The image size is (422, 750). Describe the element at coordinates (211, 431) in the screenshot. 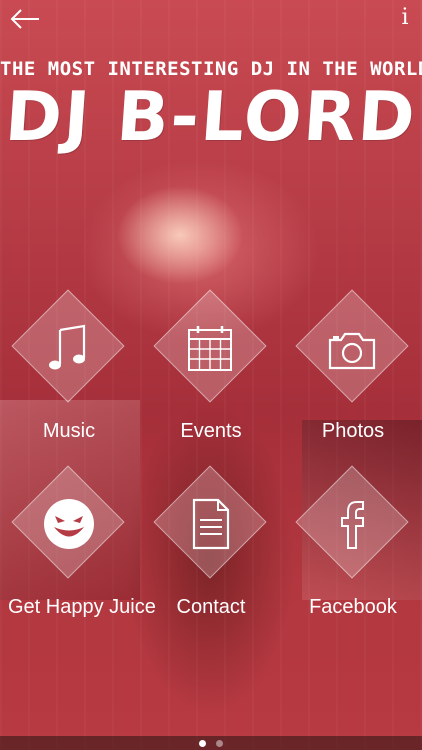

I see `menu-label-events: Events` at that location.